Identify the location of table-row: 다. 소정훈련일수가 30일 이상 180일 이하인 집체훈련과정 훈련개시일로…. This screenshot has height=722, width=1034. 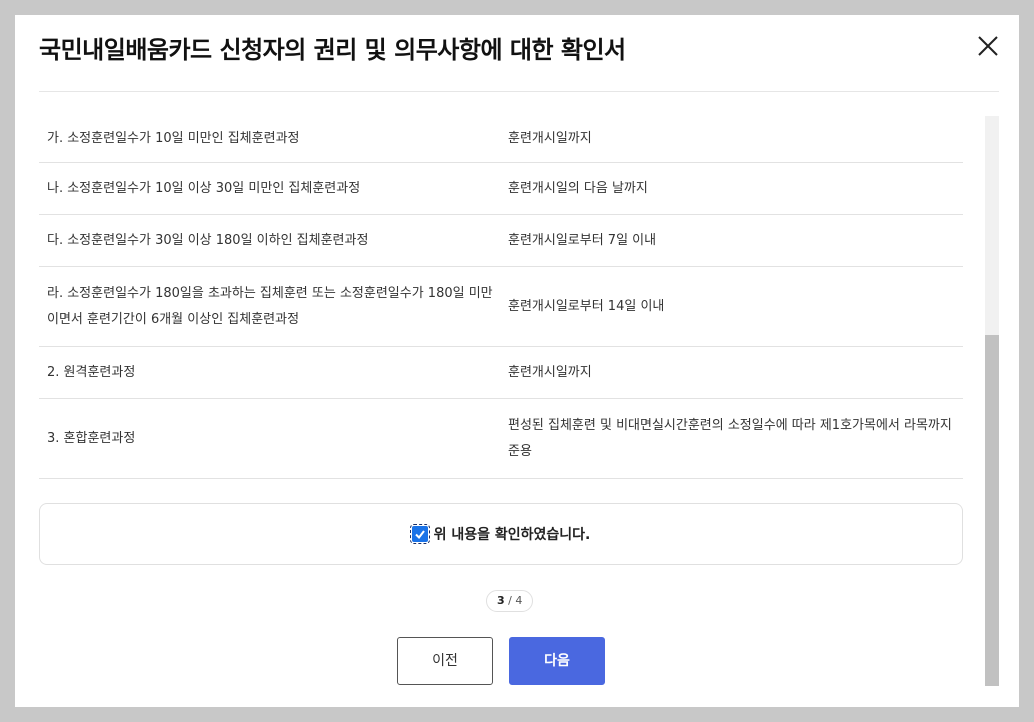
(501, 241).